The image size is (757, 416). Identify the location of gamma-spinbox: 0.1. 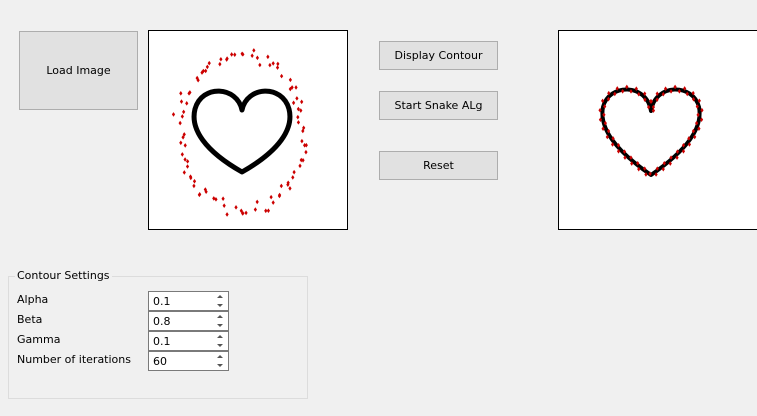
(188, 341).